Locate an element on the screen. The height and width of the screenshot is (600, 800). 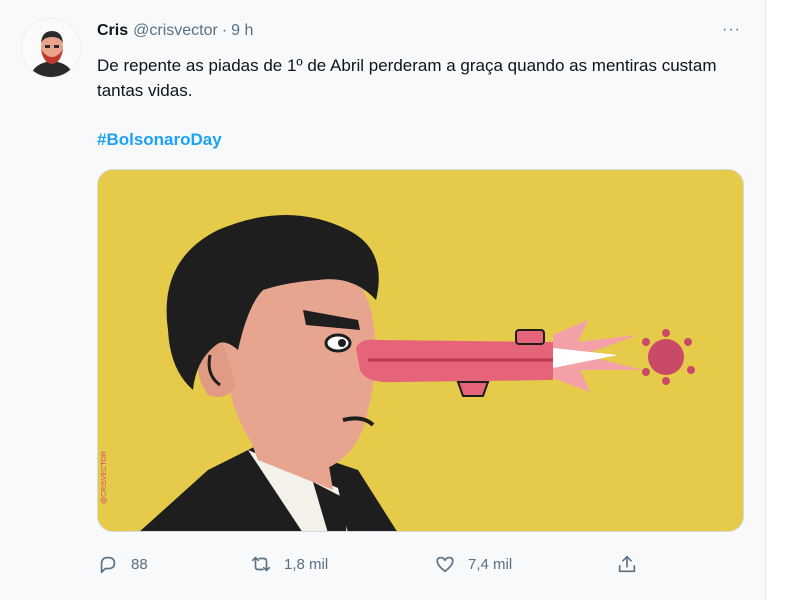
share-button is located at coordinates (633, 564).